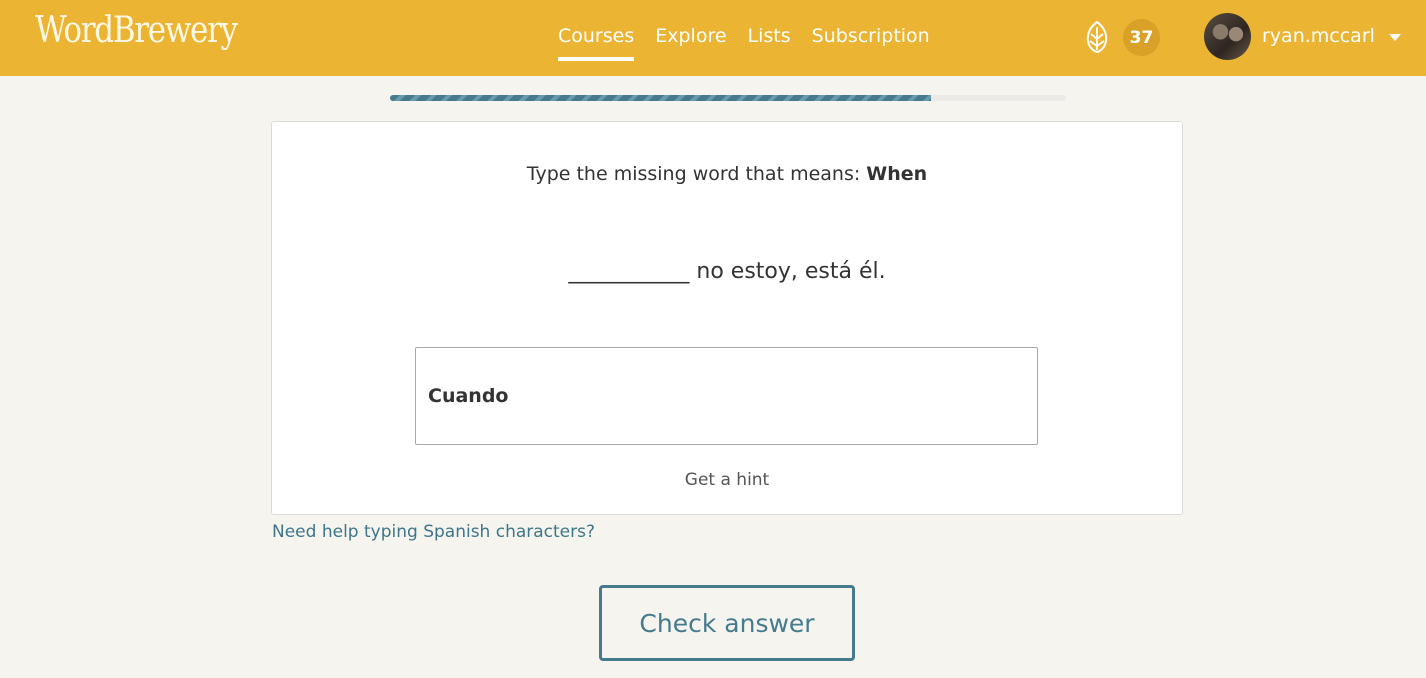  I want to click on get-hint-link: Get a hint, so click(727, 480).